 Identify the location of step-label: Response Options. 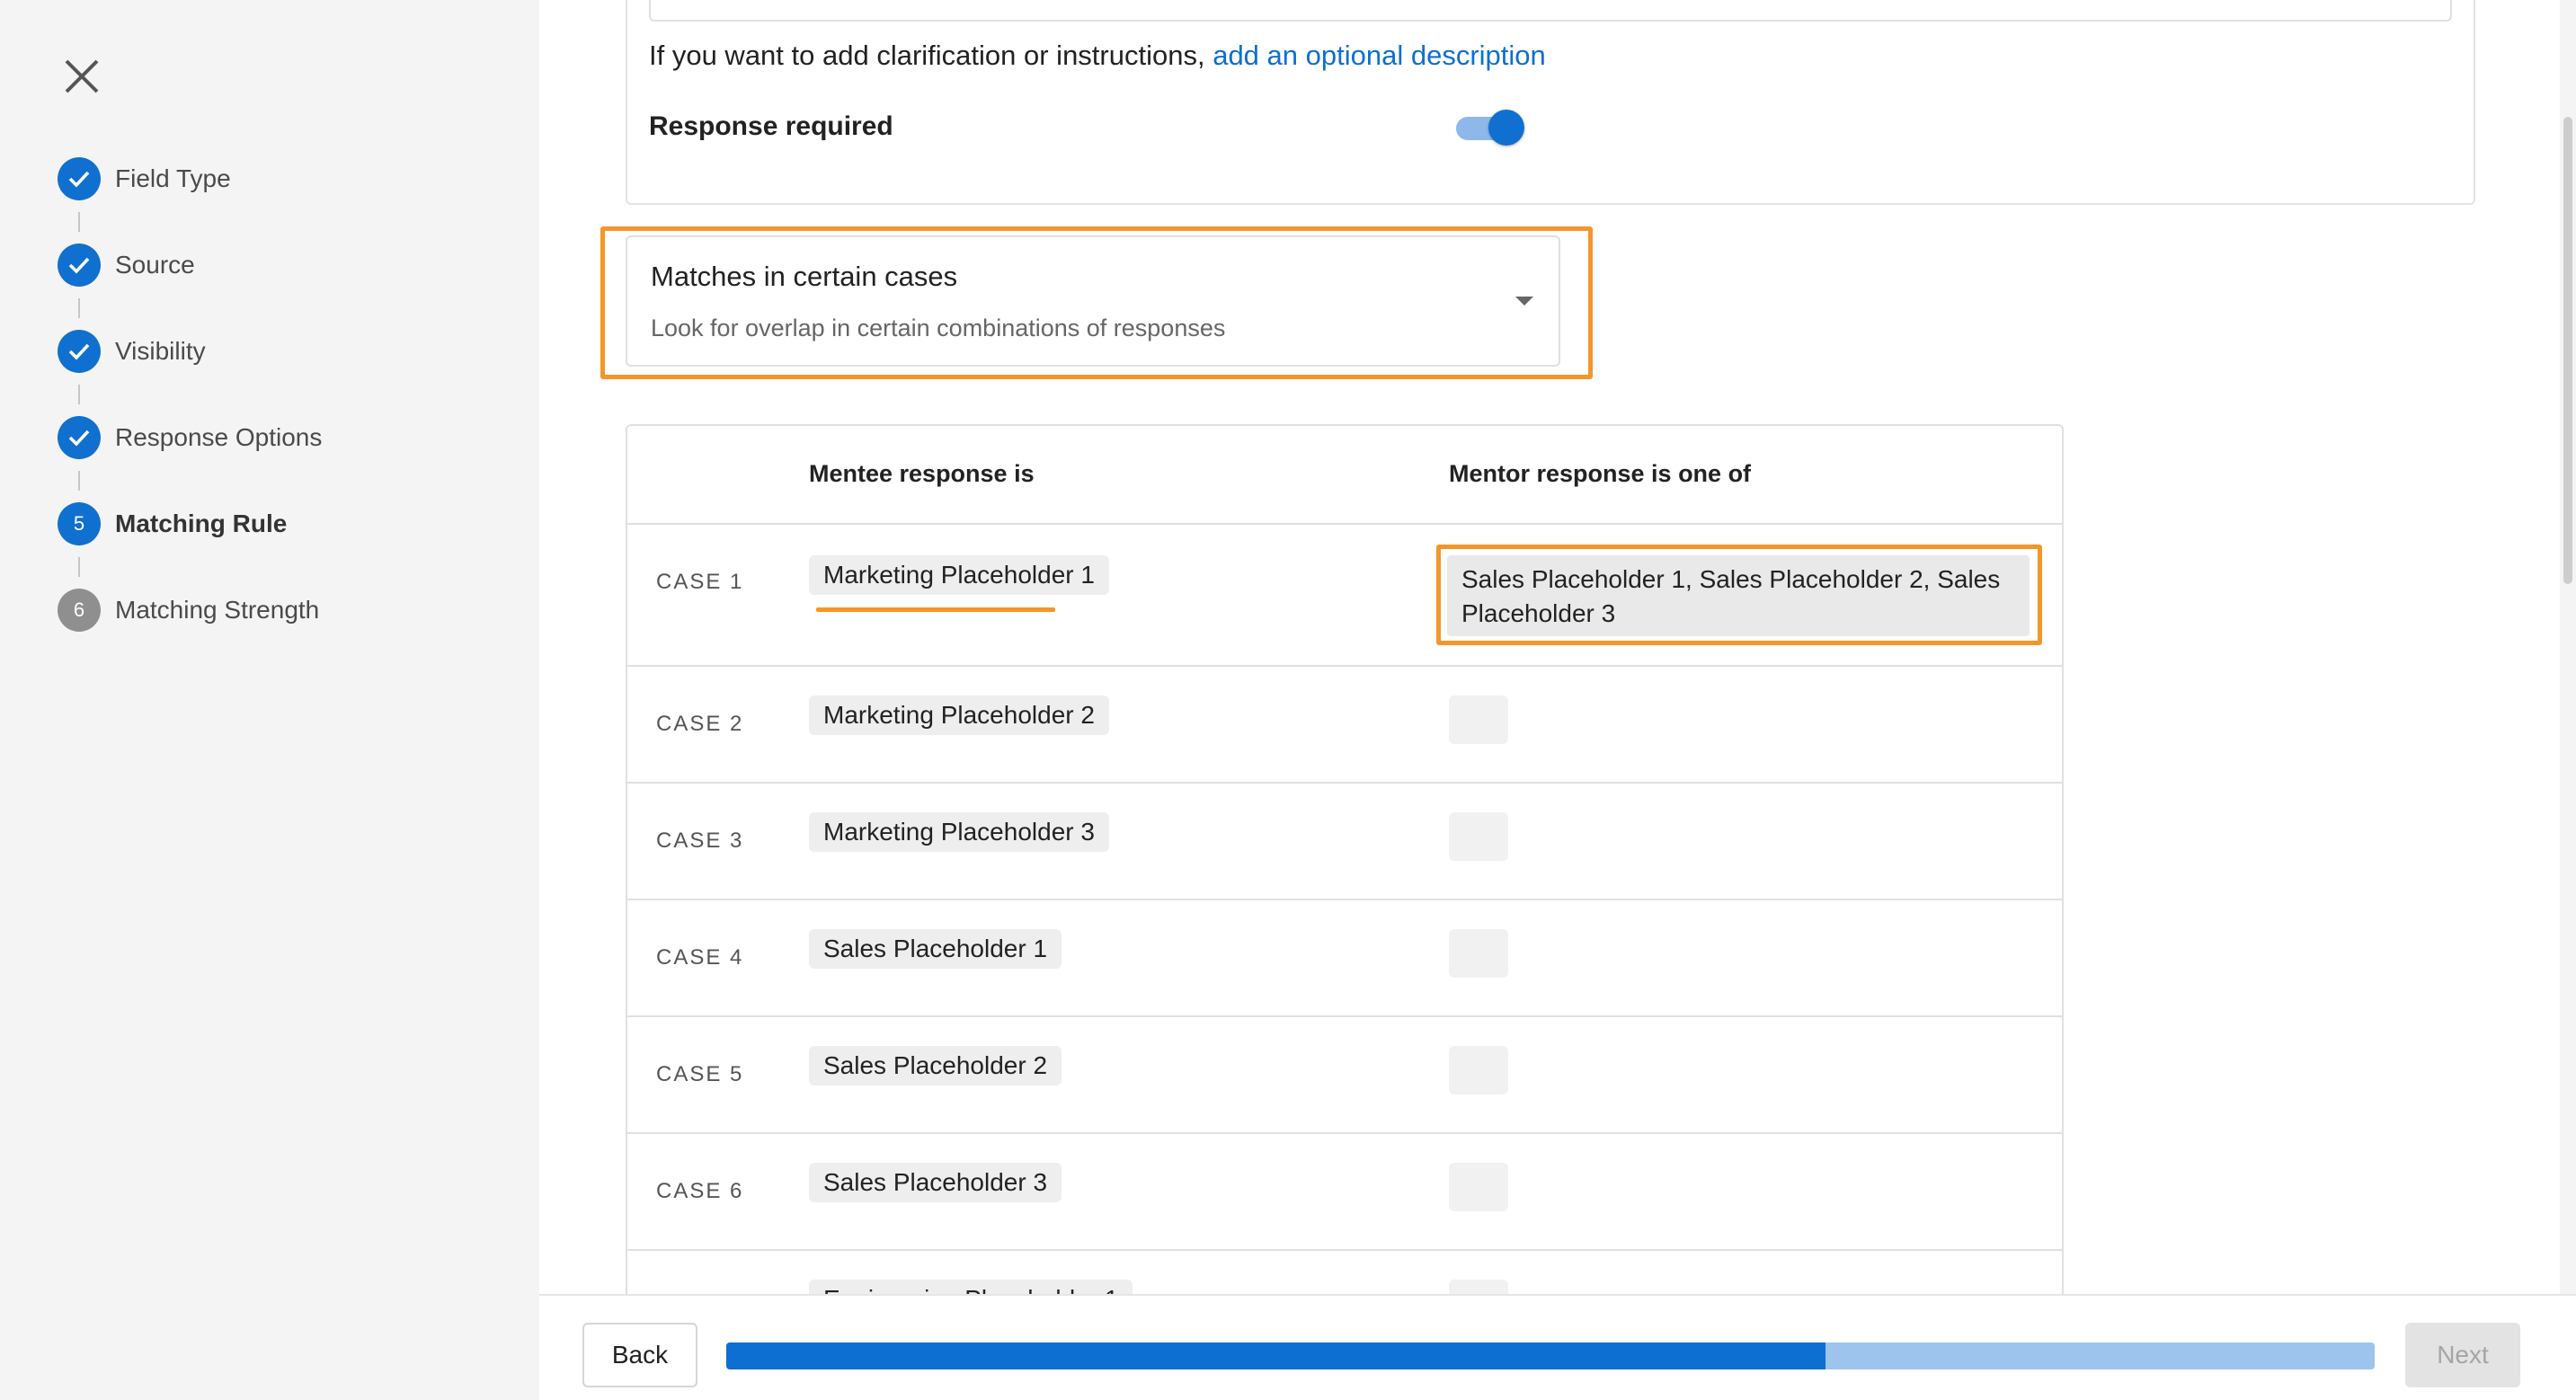
(219, 437).